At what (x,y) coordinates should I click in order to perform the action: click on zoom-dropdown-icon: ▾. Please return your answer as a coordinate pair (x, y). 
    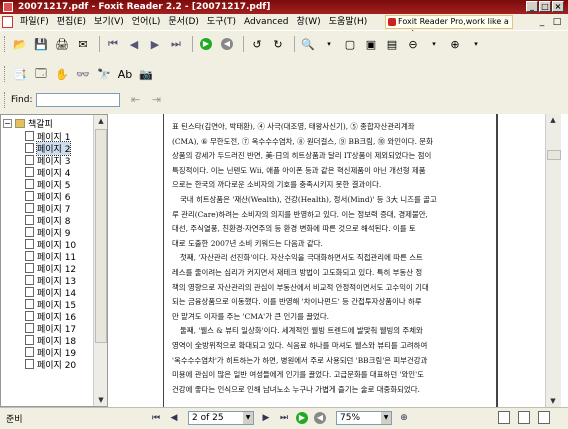
    Looking at the image, I should click on (329, 44).